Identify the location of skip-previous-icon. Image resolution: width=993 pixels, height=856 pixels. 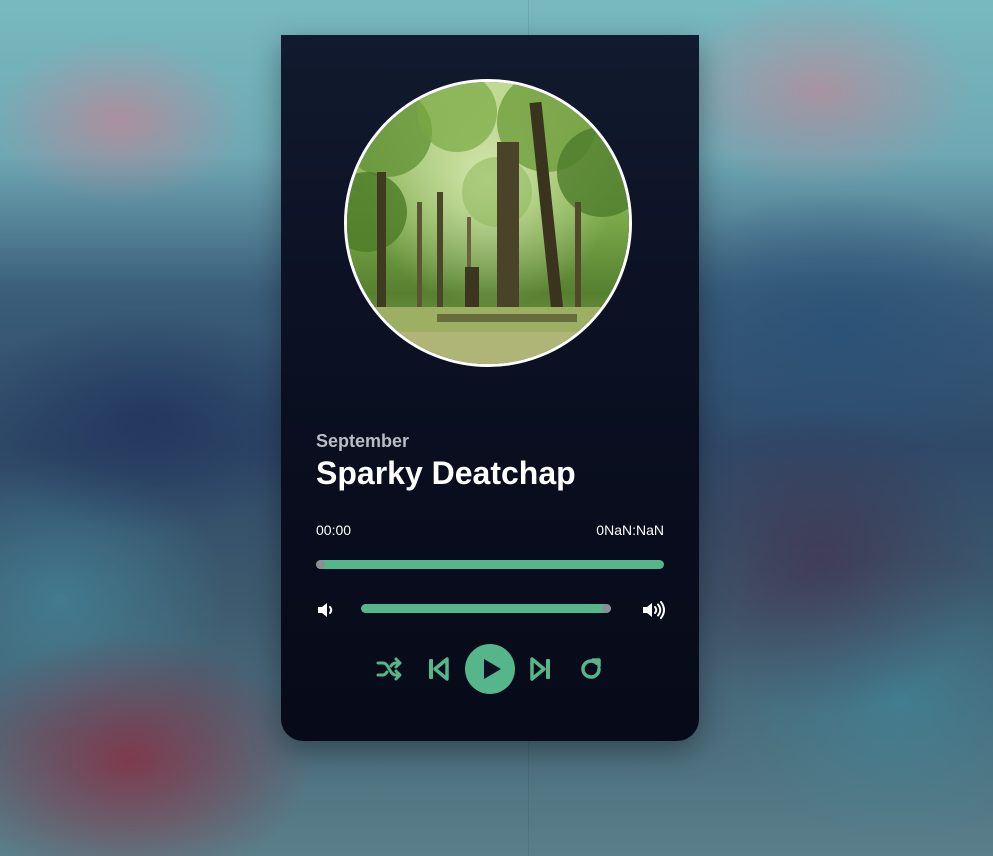
(438, 669).